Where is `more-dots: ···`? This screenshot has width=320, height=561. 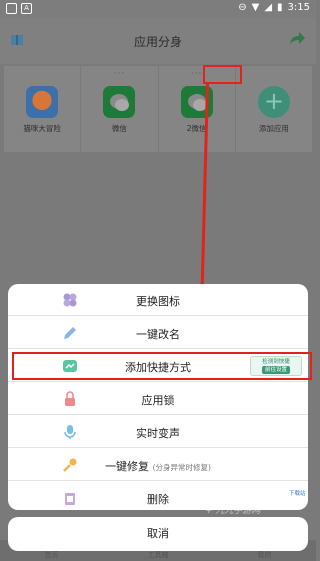
more-dots: ··· is located at coordinates (119, 74).